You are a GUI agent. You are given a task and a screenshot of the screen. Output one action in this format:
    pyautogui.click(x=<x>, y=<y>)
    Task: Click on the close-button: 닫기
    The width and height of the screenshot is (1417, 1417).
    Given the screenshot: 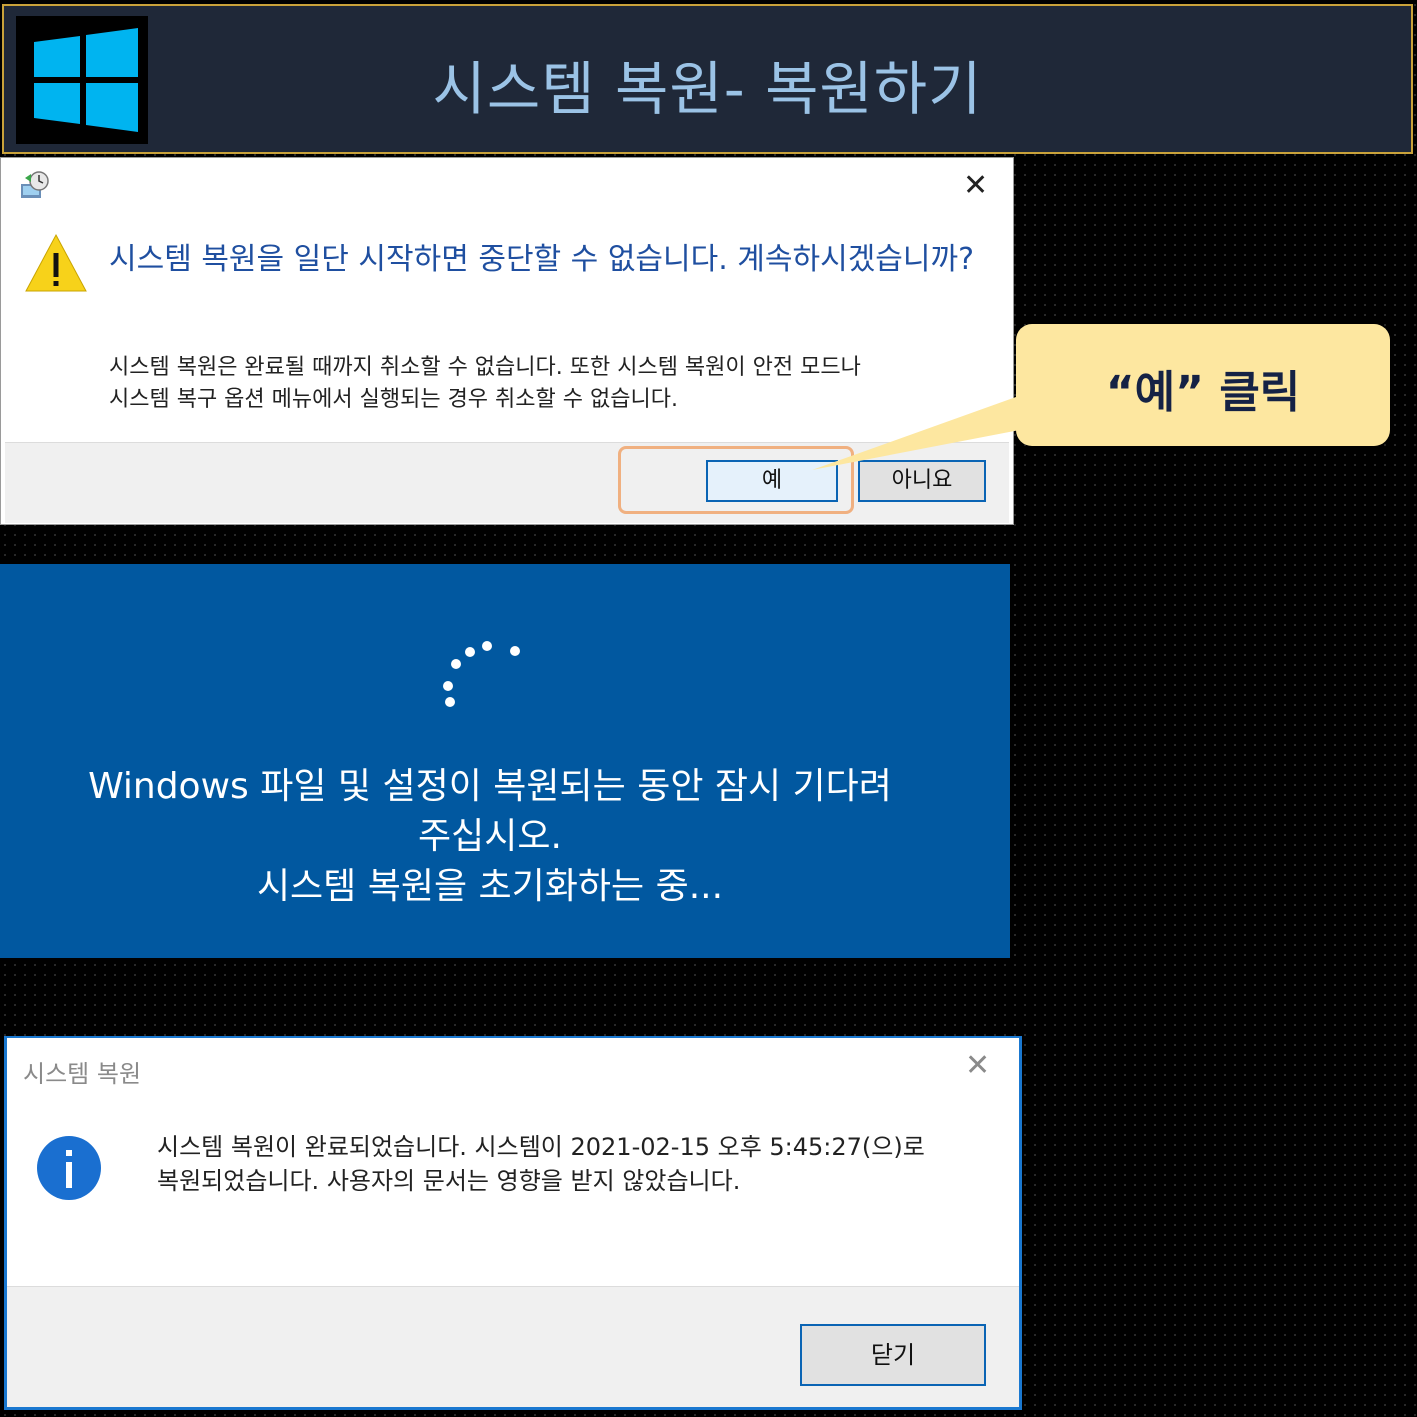 What is the action you would take?
    pyautogui.click(x=893, y=1355)
    